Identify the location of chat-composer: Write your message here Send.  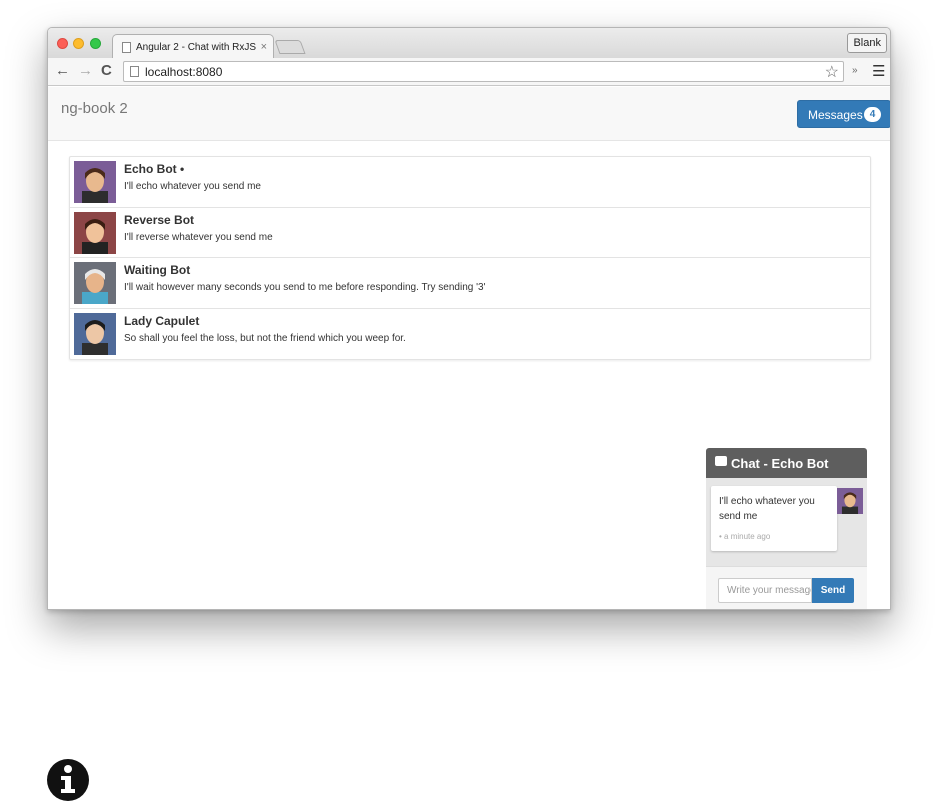
(786, 587).